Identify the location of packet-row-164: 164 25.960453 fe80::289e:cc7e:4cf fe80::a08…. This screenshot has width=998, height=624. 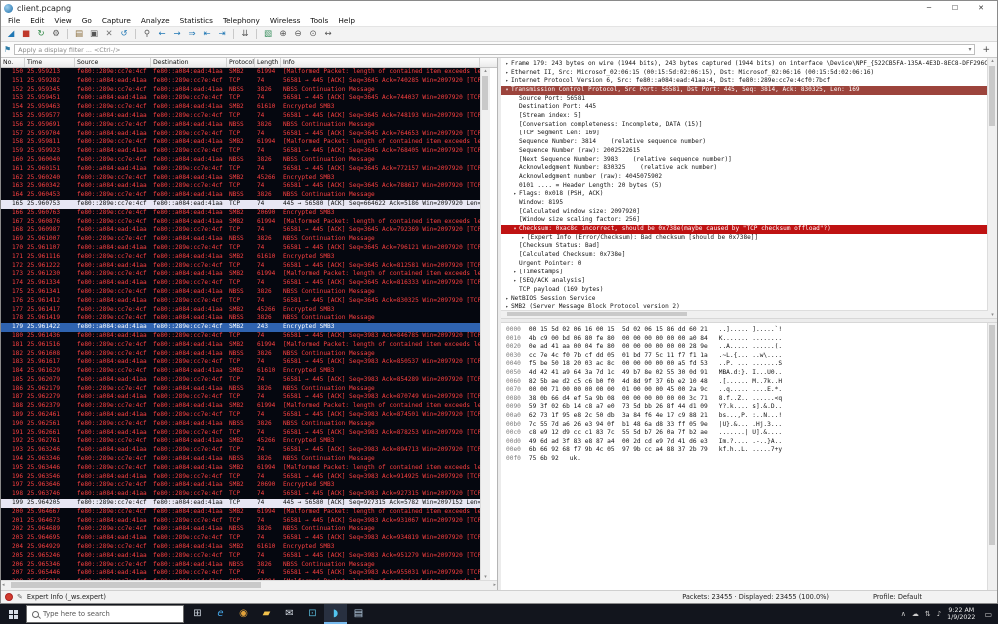
(240, 195).